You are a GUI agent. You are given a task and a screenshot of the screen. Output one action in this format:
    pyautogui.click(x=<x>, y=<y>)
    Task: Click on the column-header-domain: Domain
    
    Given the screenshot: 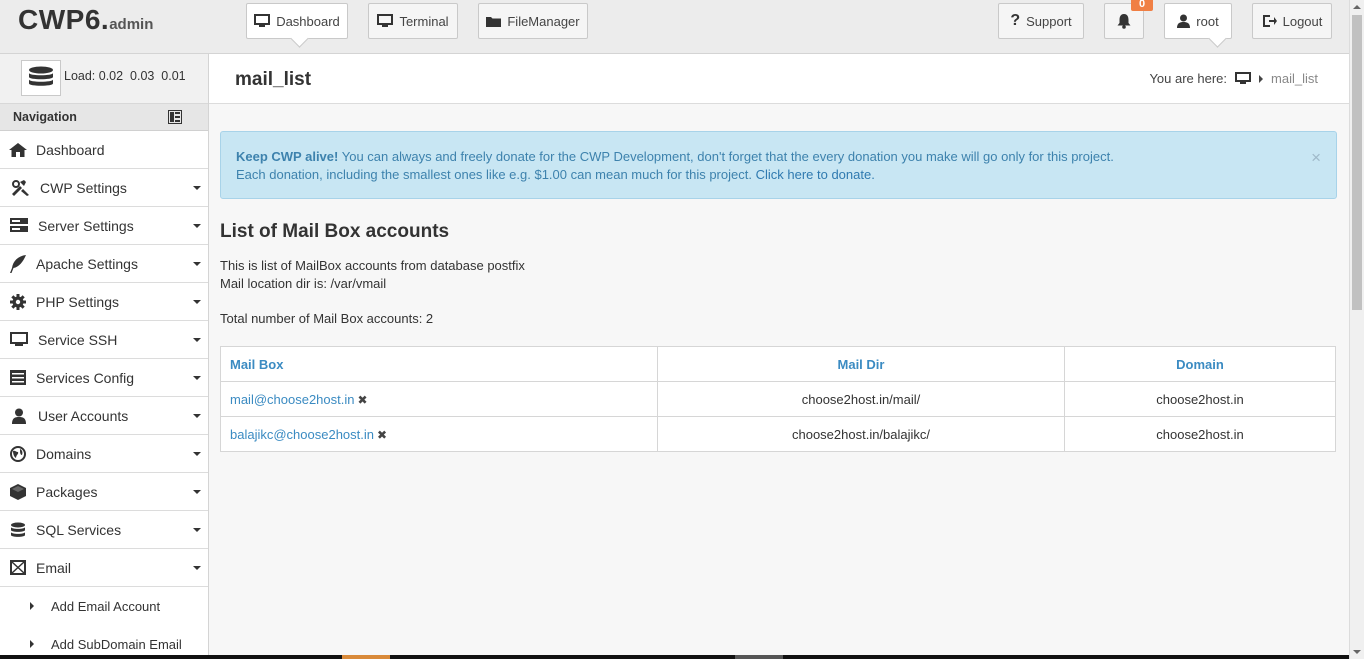 What is the action you would take?
    pyautogui.click(x=1200, y=364)
    